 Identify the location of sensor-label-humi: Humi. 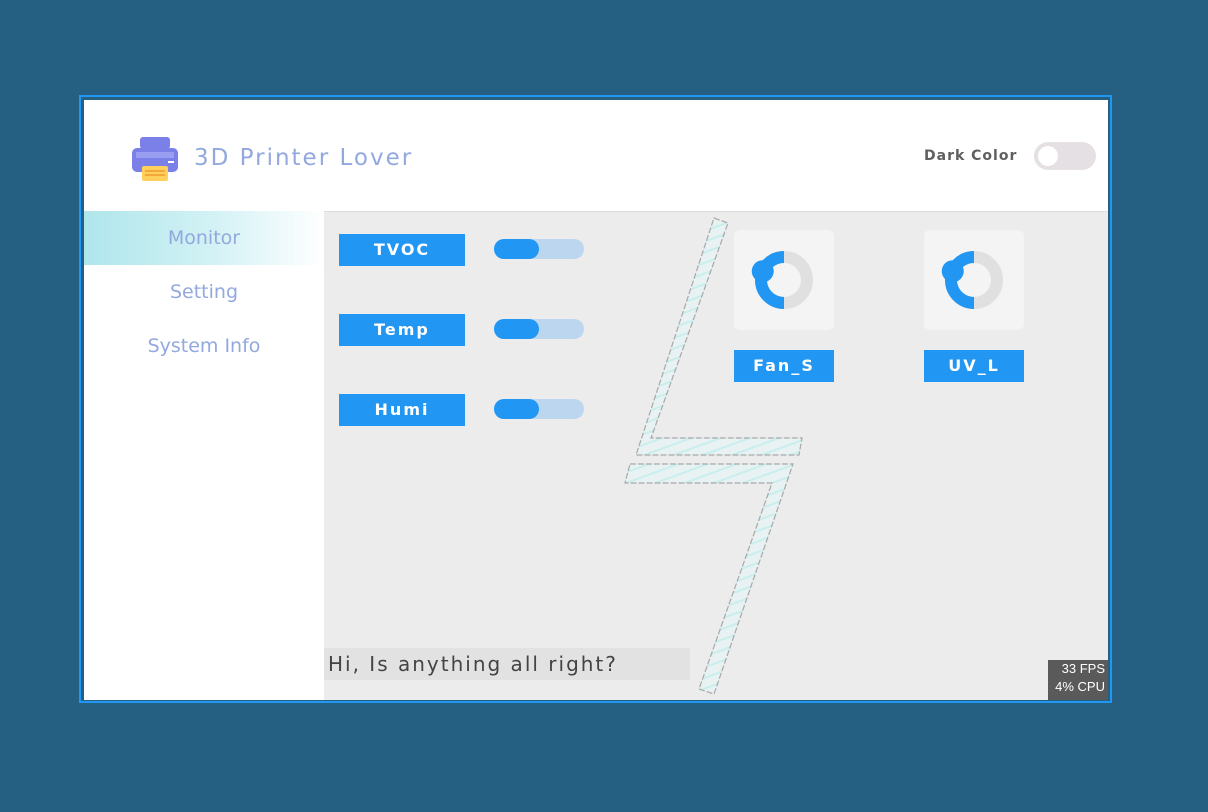
(402, 410).